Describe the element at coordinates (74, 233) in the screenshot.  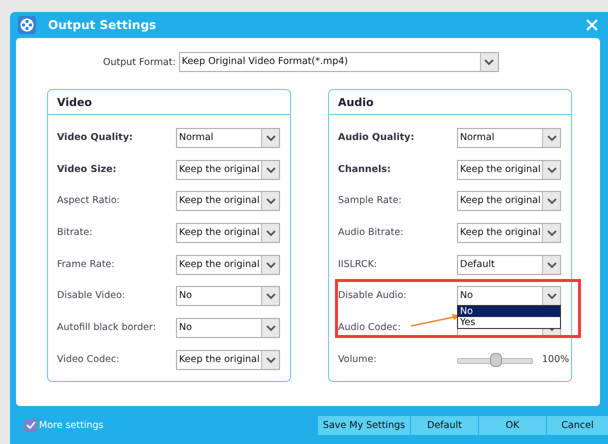
I see `field-label: Bitrate:` at that location.